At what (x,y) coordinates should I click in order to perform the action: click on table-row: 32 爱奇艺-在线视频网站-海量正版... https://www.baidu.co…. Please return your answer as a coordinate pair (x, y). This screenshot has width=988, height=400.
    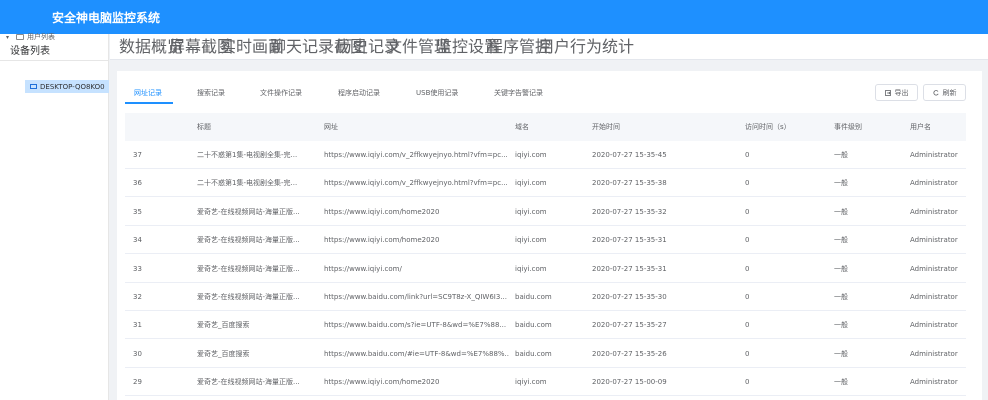
    Looking at the image, I should click on (545, 297).